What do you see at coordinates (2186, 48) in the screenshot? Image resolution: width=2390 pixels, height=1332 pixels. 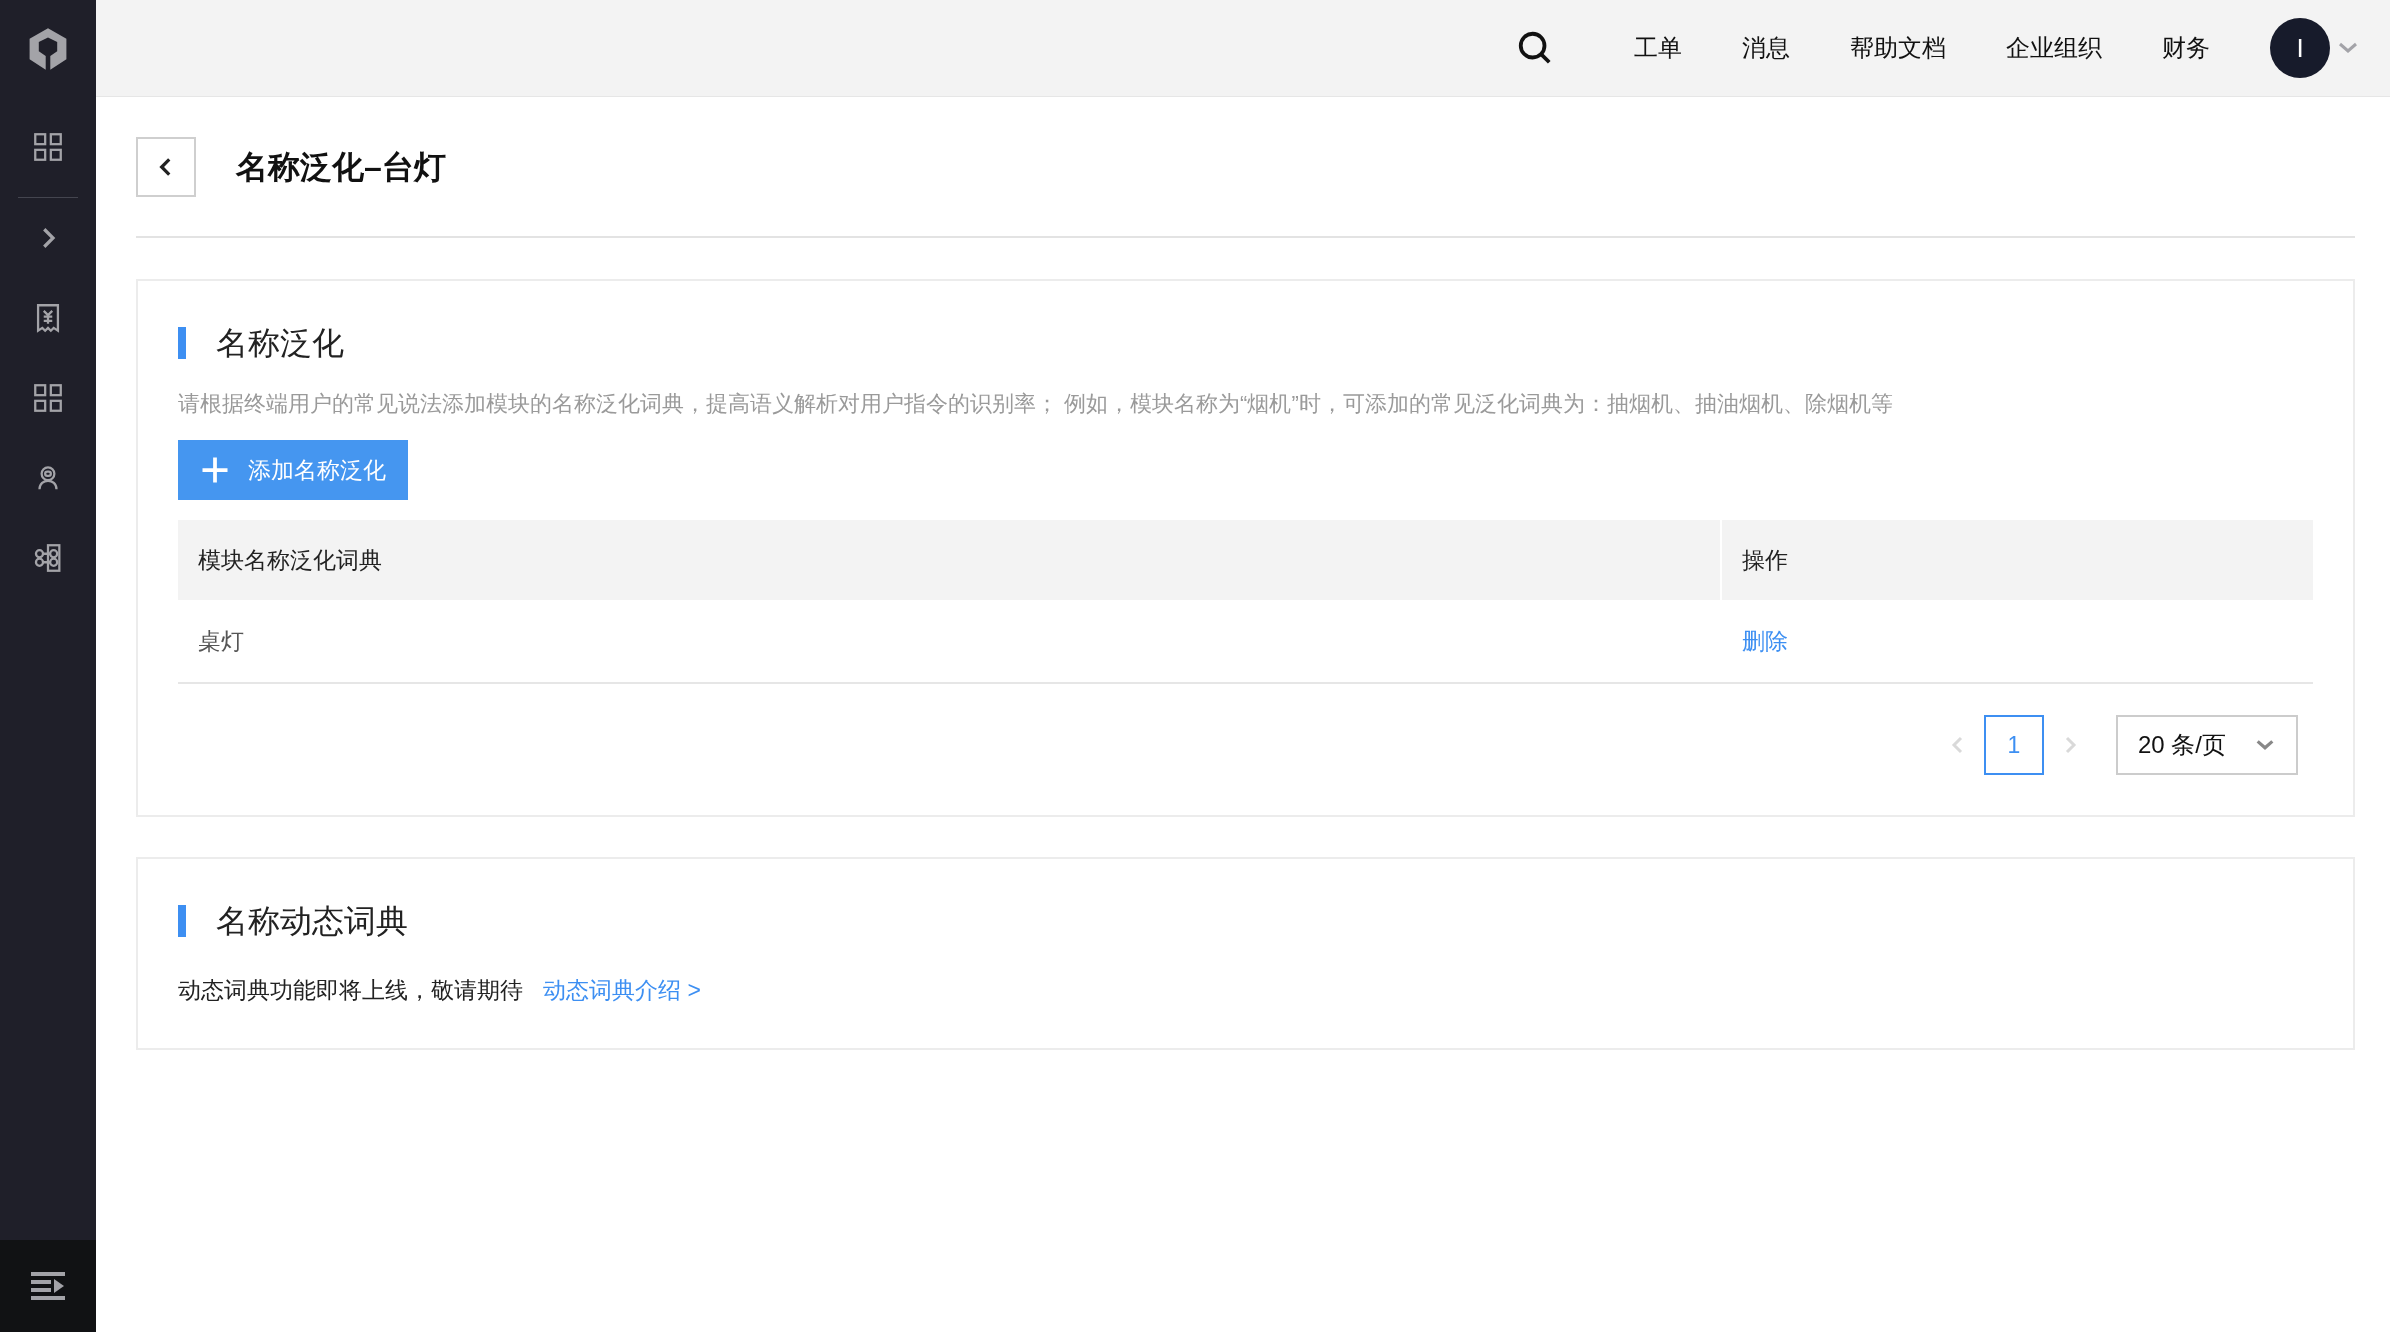 I see `nav-link: 财务` at bounding box center [2186, 48].